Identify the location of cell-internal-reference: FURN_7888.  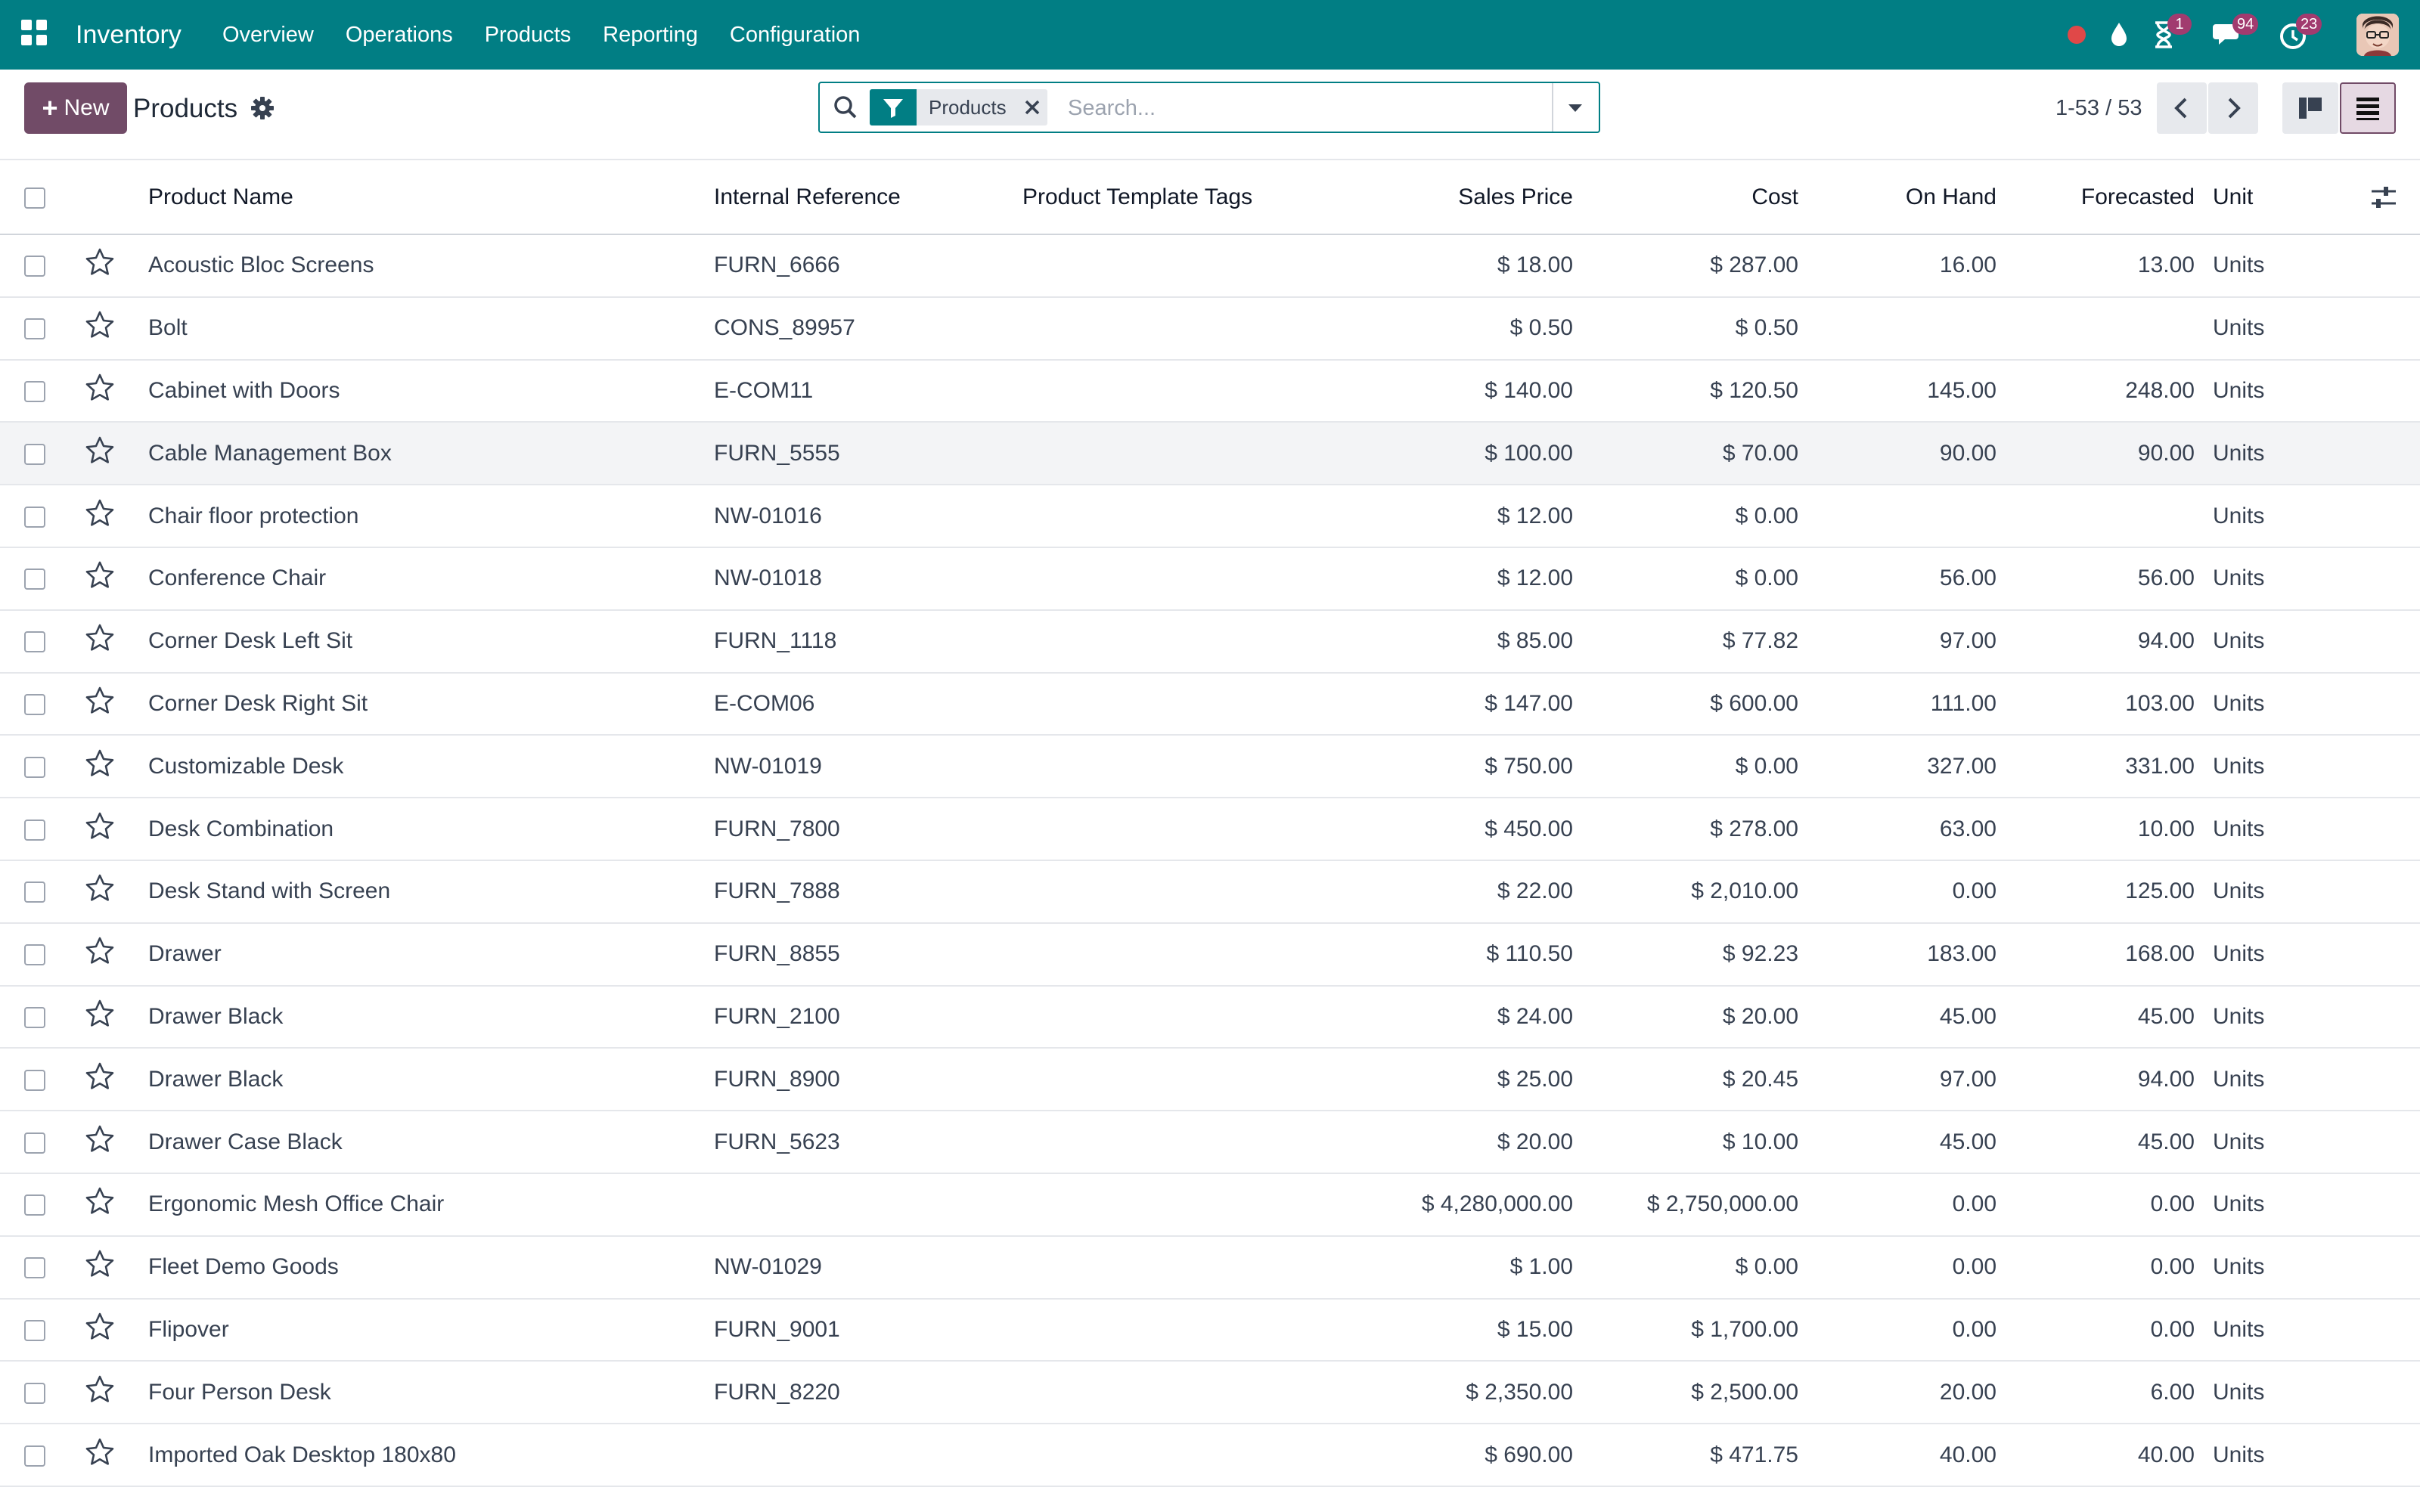
(868, 891).